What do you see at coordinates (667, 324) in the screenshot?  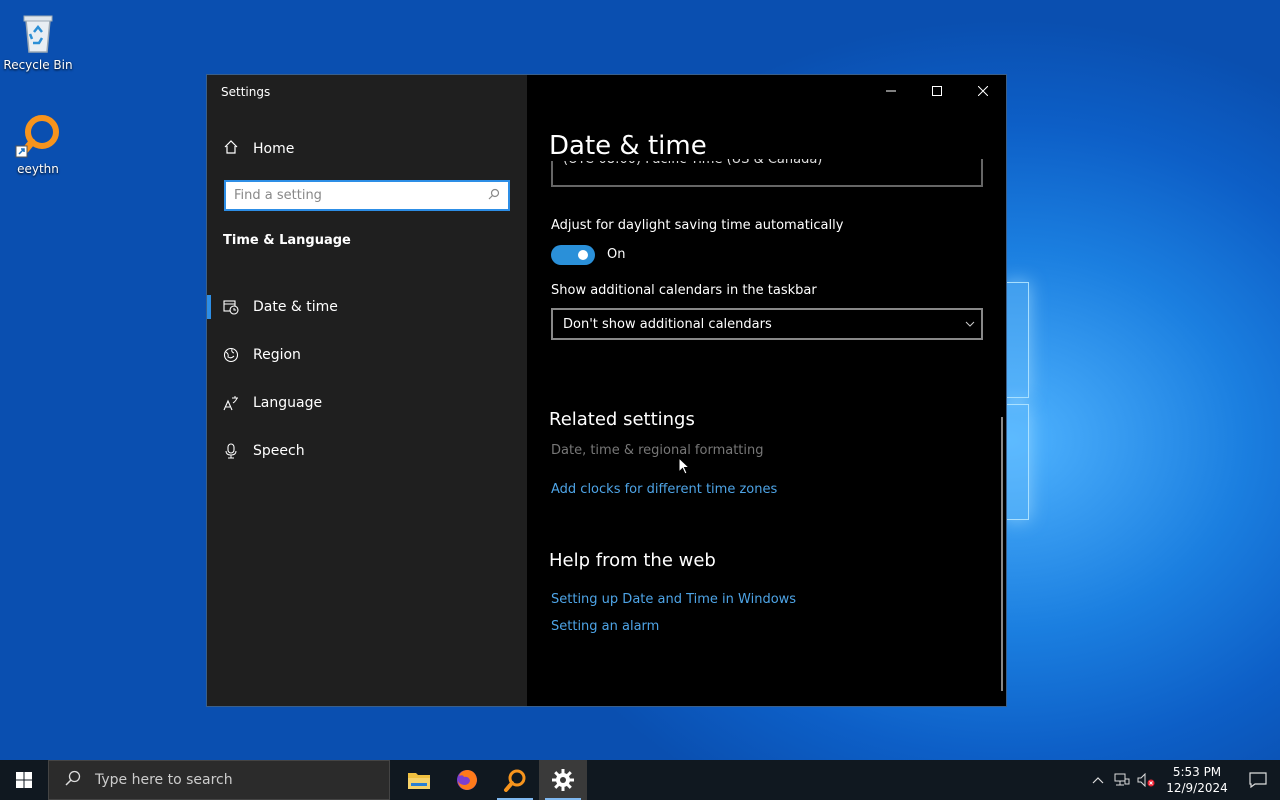 I see `calendars-value: Don't show additional calendars` at bounding box center [667, 324].